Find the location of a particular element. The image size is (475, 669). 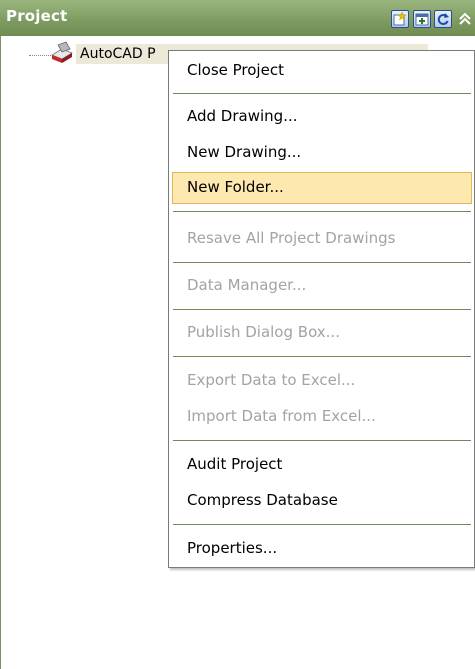

panel-header: Project is located at coordinates (237, 18).